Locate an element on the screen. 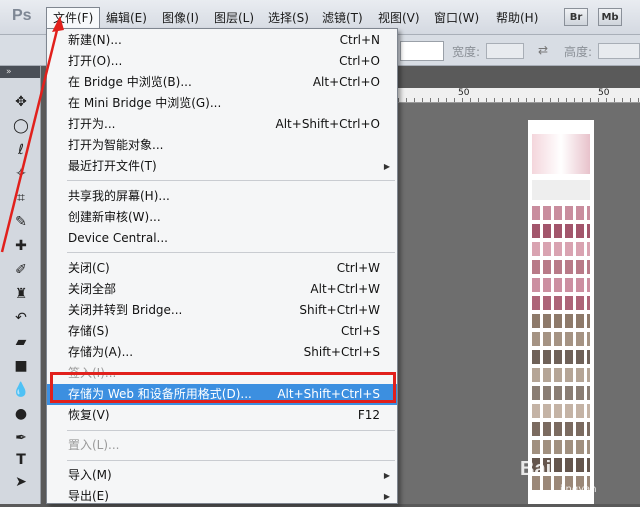 This screenshot has width=640, height=507. arrow-line is located at coordinates (30, 139).